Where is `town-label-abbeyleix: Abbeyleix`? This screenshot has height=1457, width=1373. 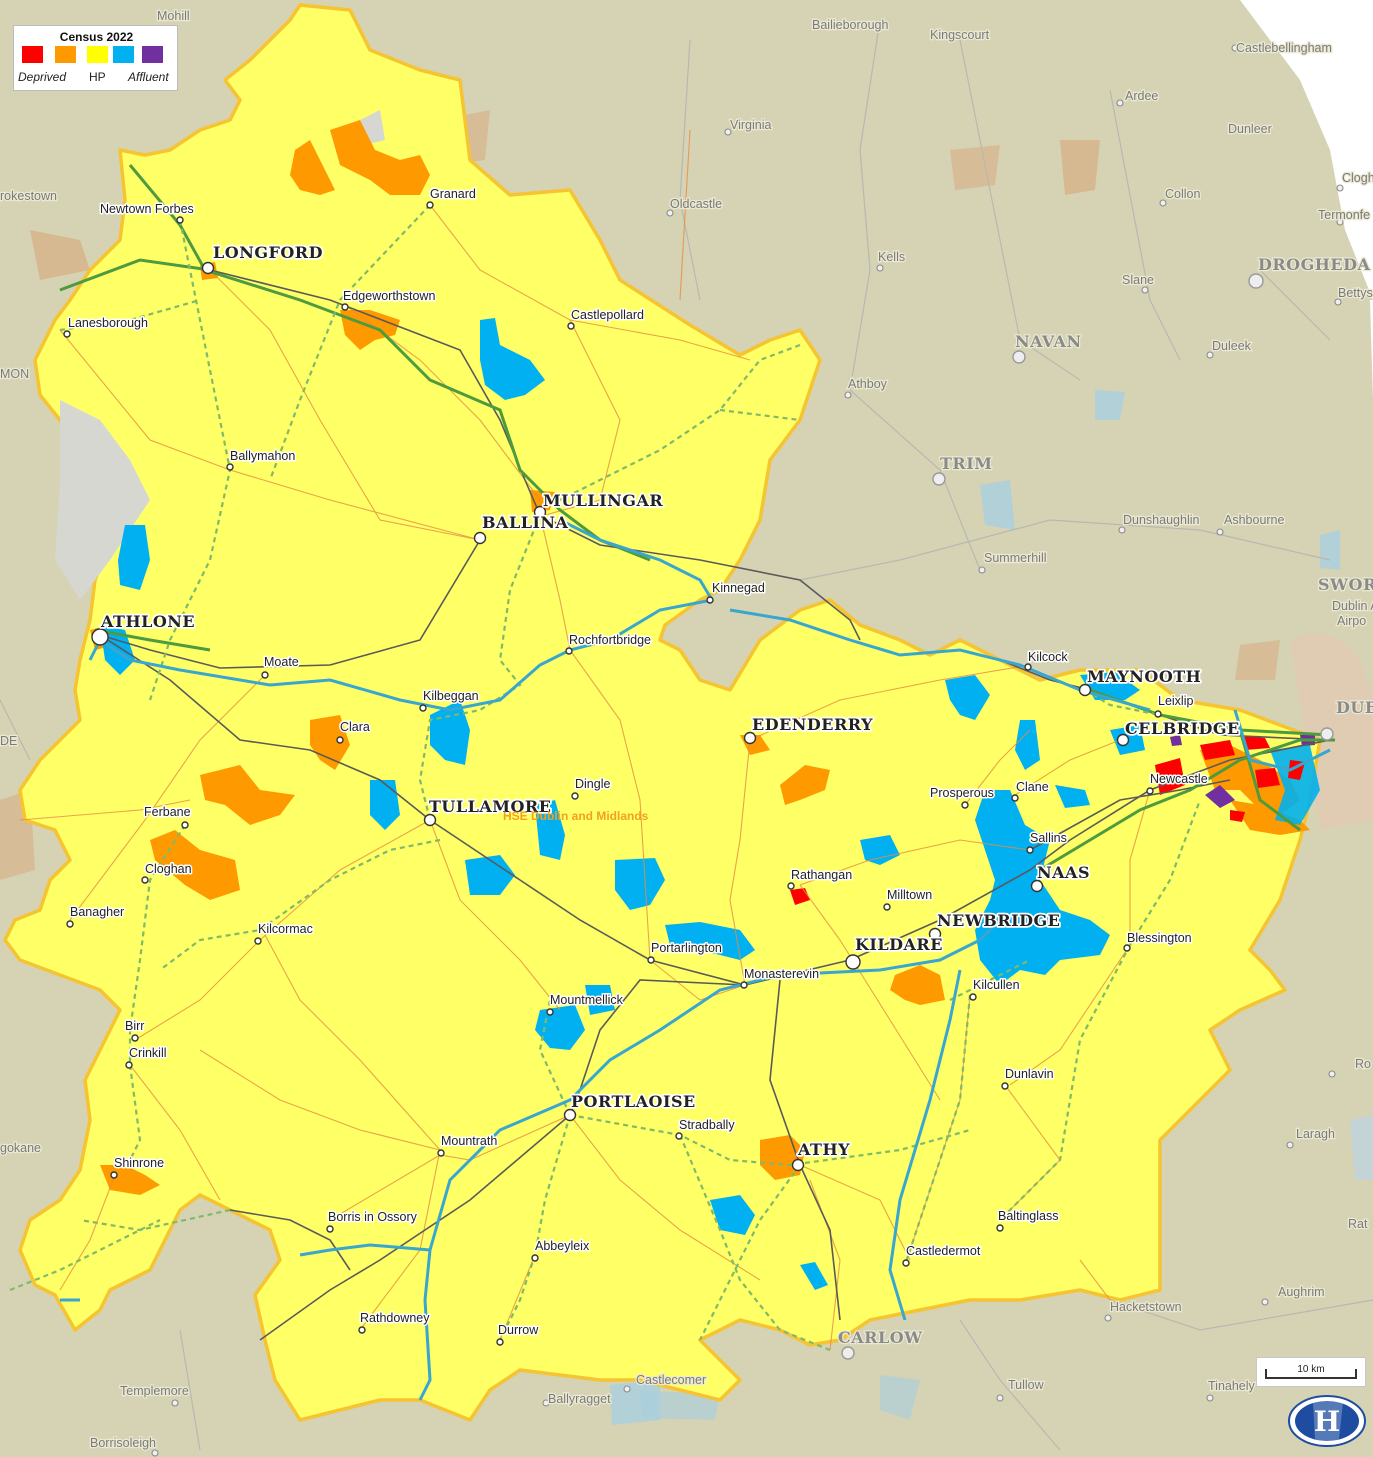 town-label-abbeyleix: Abbeyleix is located at coordinates (562, 1246).